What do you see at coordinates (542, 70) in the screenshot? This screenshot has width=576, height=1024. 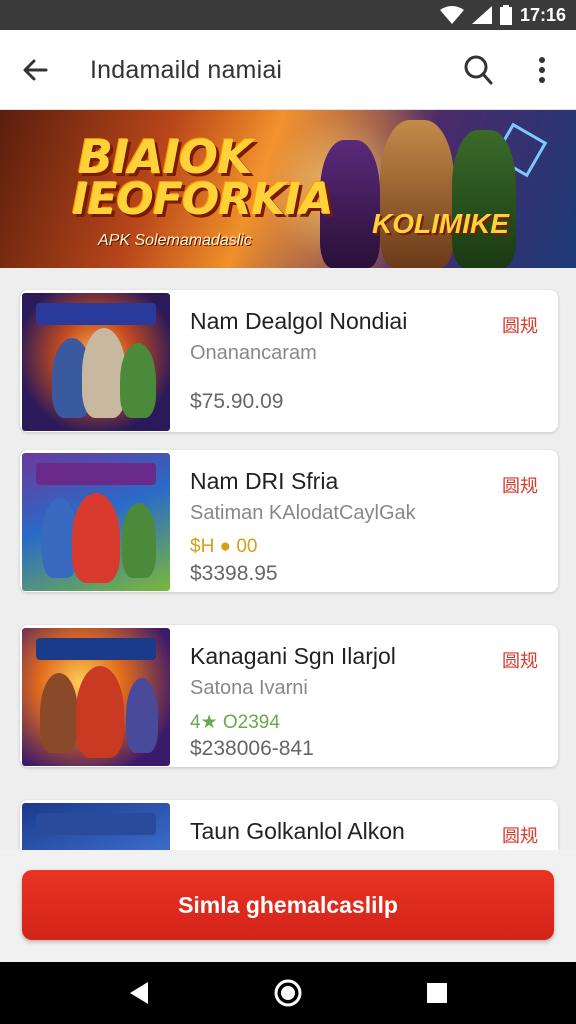 I see `more-vert-icon` at bounding box center [542, 70].